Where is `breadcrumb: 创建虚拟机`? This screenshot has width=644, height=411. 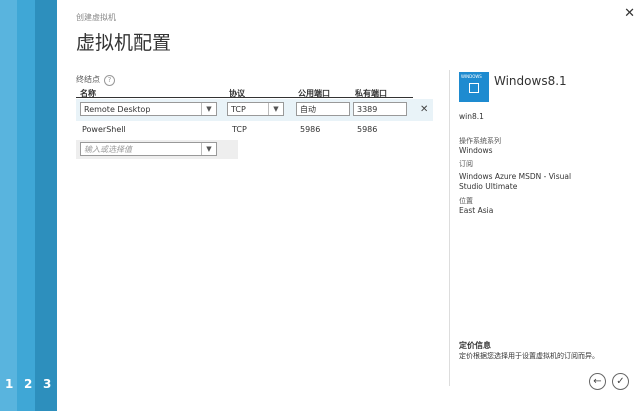 breadcrumb: 创建虚拟机 is located at coordinates (96, 17).